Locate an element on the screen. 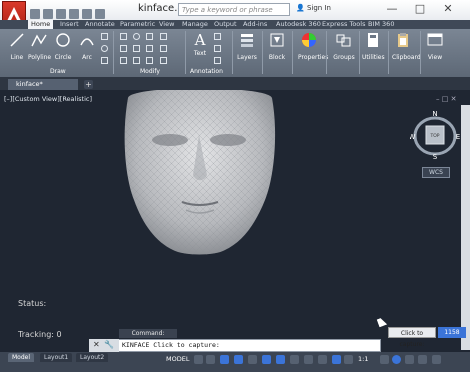 Image resolution: width=470 pixels, height=372 pixels. viewcube: N S W E TOP is located at coordinates (435, 135).